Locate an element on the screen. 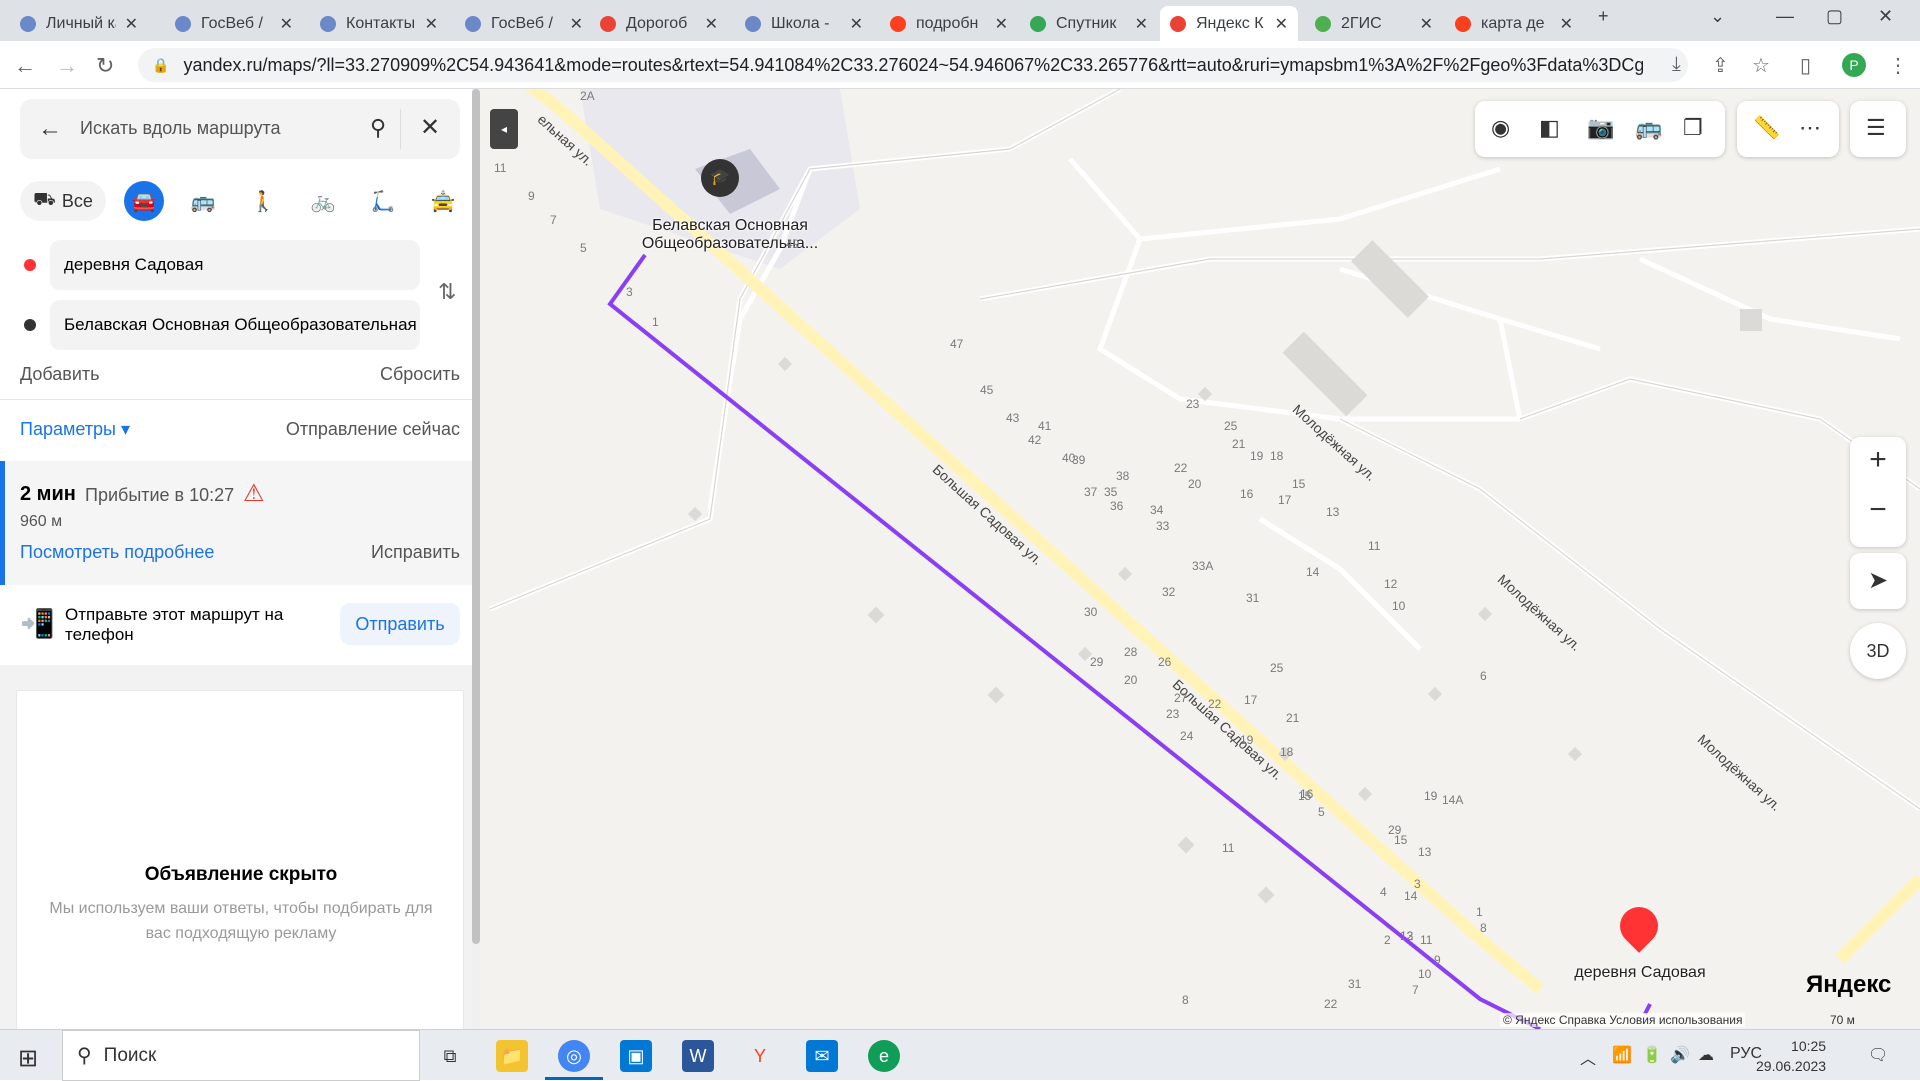 Image resolution: width=1920 pixels, height=1081 pixels. browser-tab: Яндекс К ✕ is located at coordinates (1229, 23).